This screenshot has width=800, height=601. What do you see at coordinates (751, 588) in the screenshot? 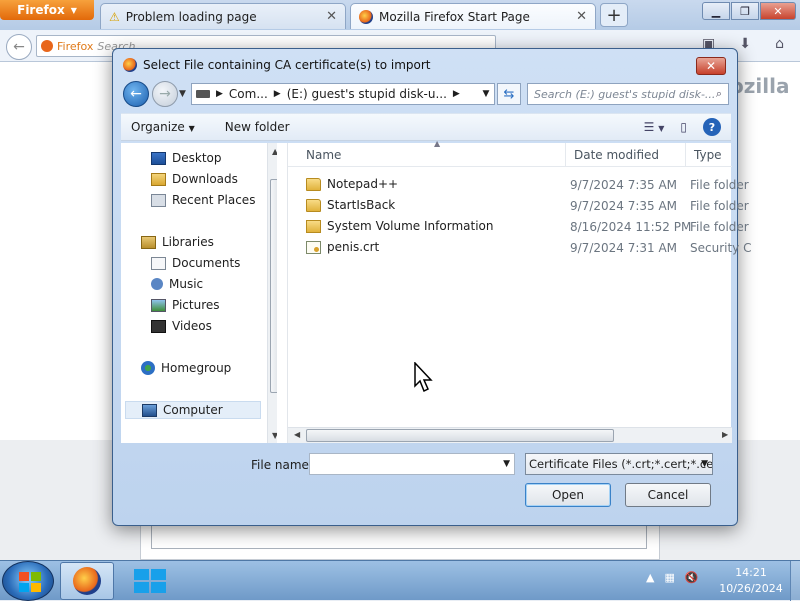
I see `clock-date: 10/26/2024` at bounding box center [751, 588].